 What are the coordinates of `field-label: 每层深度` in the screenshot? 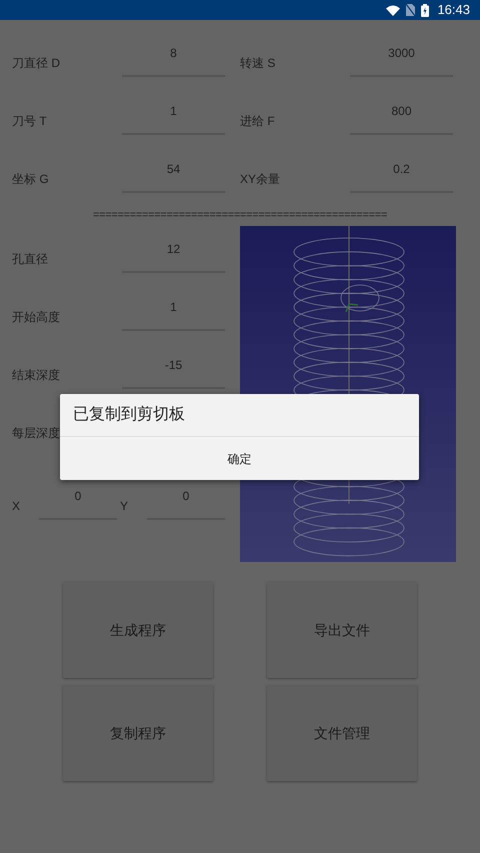 It's located at (36, 433).